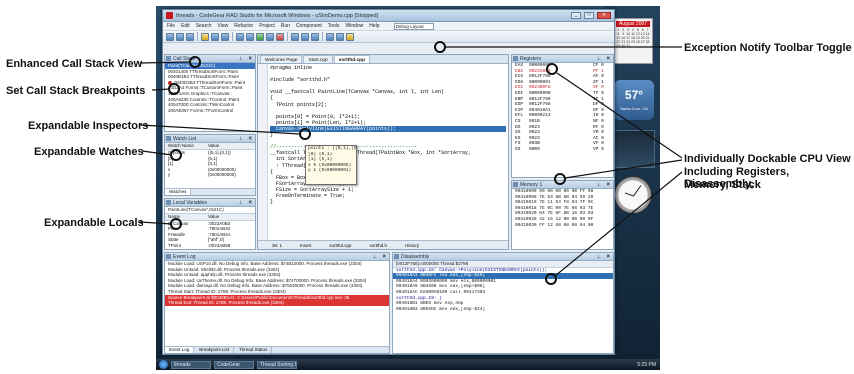 This screenshot has height=374, width=854. What do you see at coordinates (210, 111) in the screenshot?
I see `call-stack-row: 400AE067 Forms::TFormControl` at bounding box center [210, 111].